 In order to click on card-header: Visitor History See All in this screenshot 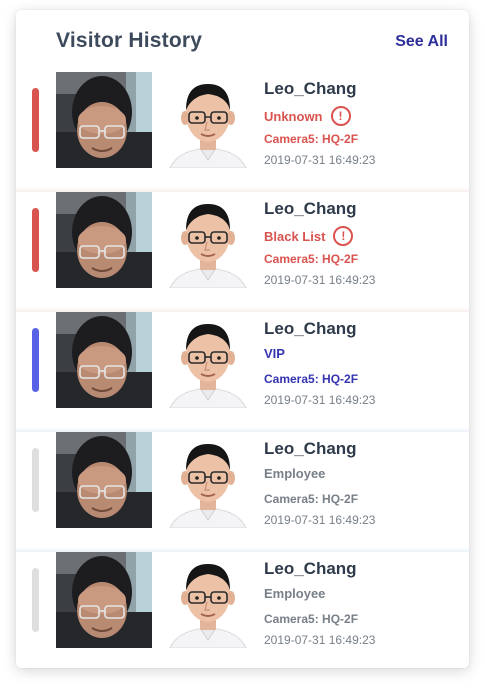, I will do `click(242, 41)`.